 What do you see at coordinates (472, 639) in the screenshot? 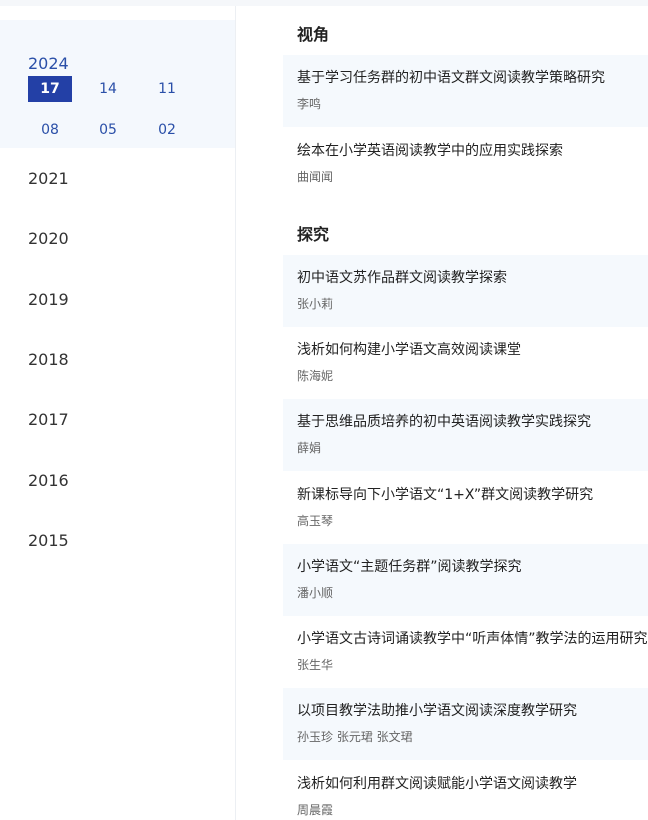
I see `article-title: 小学语文古诗词诵读教学中“听声体情”教学法的运用研究` at bounding box center [472, 639].